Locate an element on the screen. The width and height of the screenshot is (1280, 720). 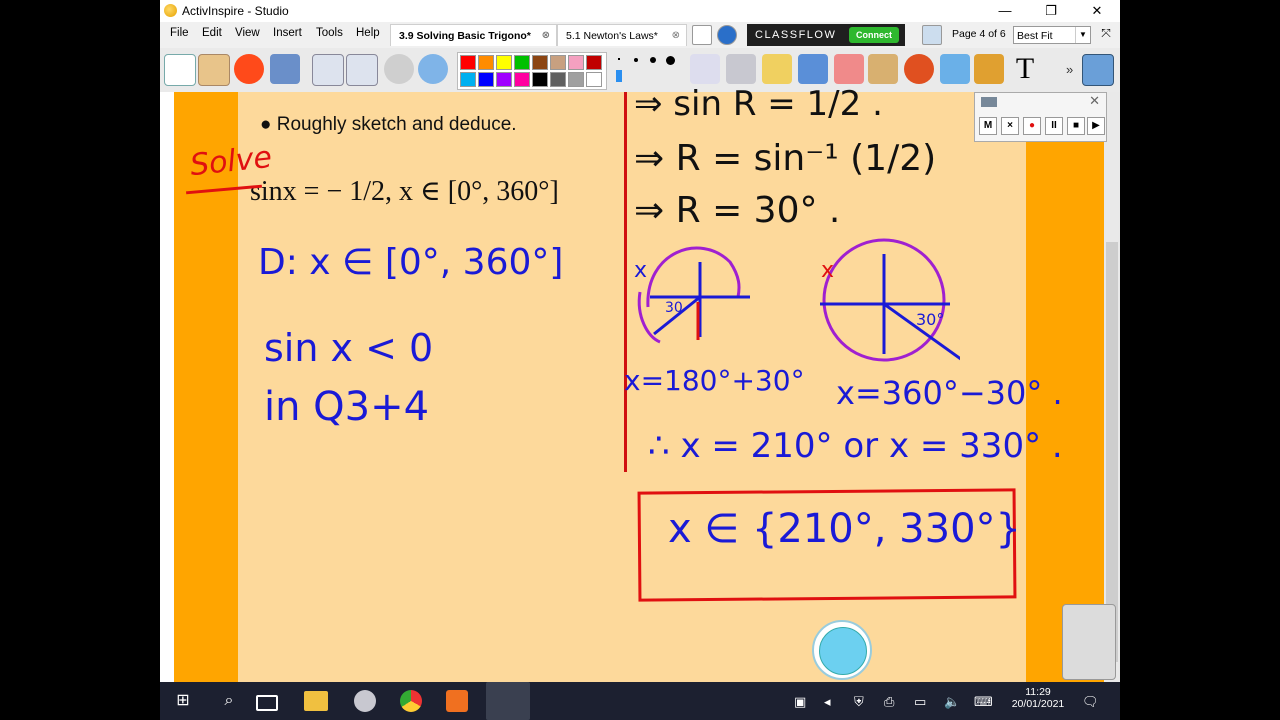
stop-button: ■ is located at coordinates (1076, 126).